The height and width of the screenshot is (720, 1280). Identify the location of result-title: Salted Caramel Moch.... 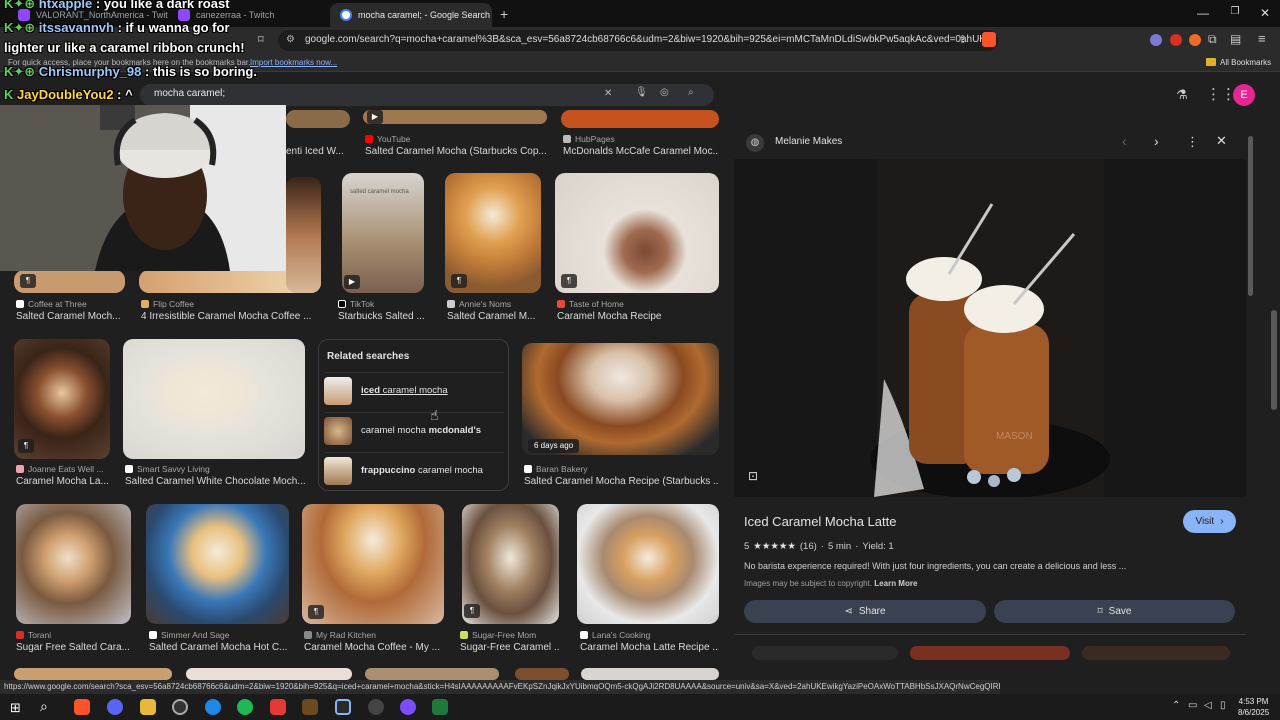
(71, 316).